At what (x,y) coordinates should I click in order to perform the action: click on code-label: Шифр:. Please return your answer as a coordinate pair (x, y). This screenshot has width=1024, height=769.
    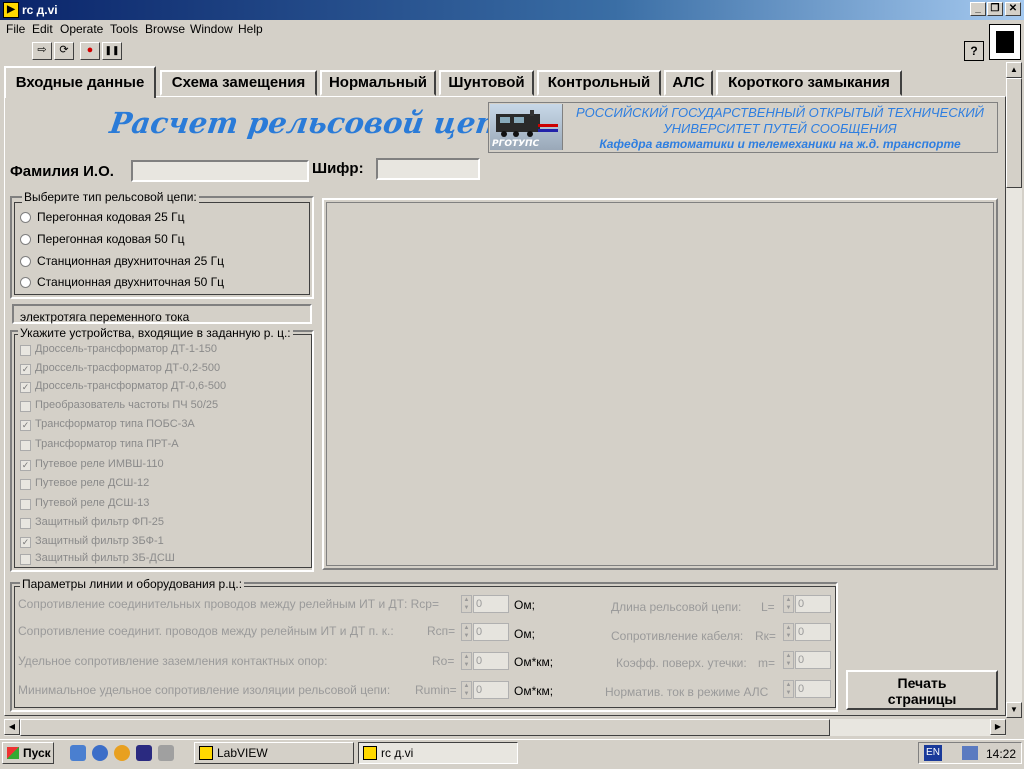
    Looking at the image, I should click on (338, 168).